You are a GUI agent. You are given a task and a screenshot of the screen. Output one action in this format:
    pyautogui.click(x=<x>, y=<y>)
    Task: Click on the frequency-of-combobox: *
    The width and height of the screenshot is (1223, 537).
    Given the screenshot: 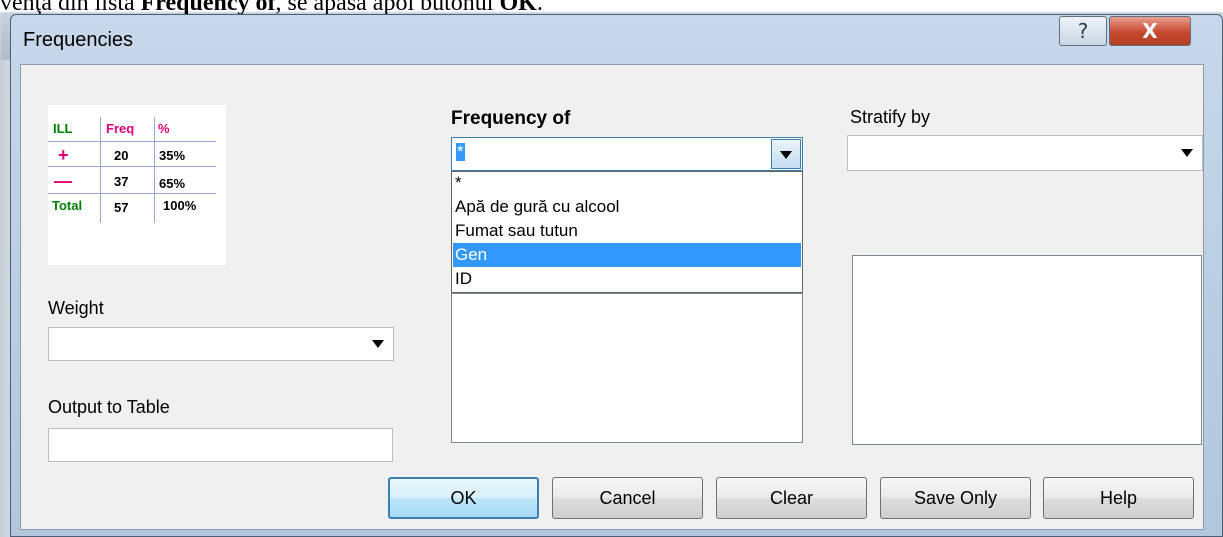 What is the action you would take?
    pyautogui.click(x=627, y=154)
    